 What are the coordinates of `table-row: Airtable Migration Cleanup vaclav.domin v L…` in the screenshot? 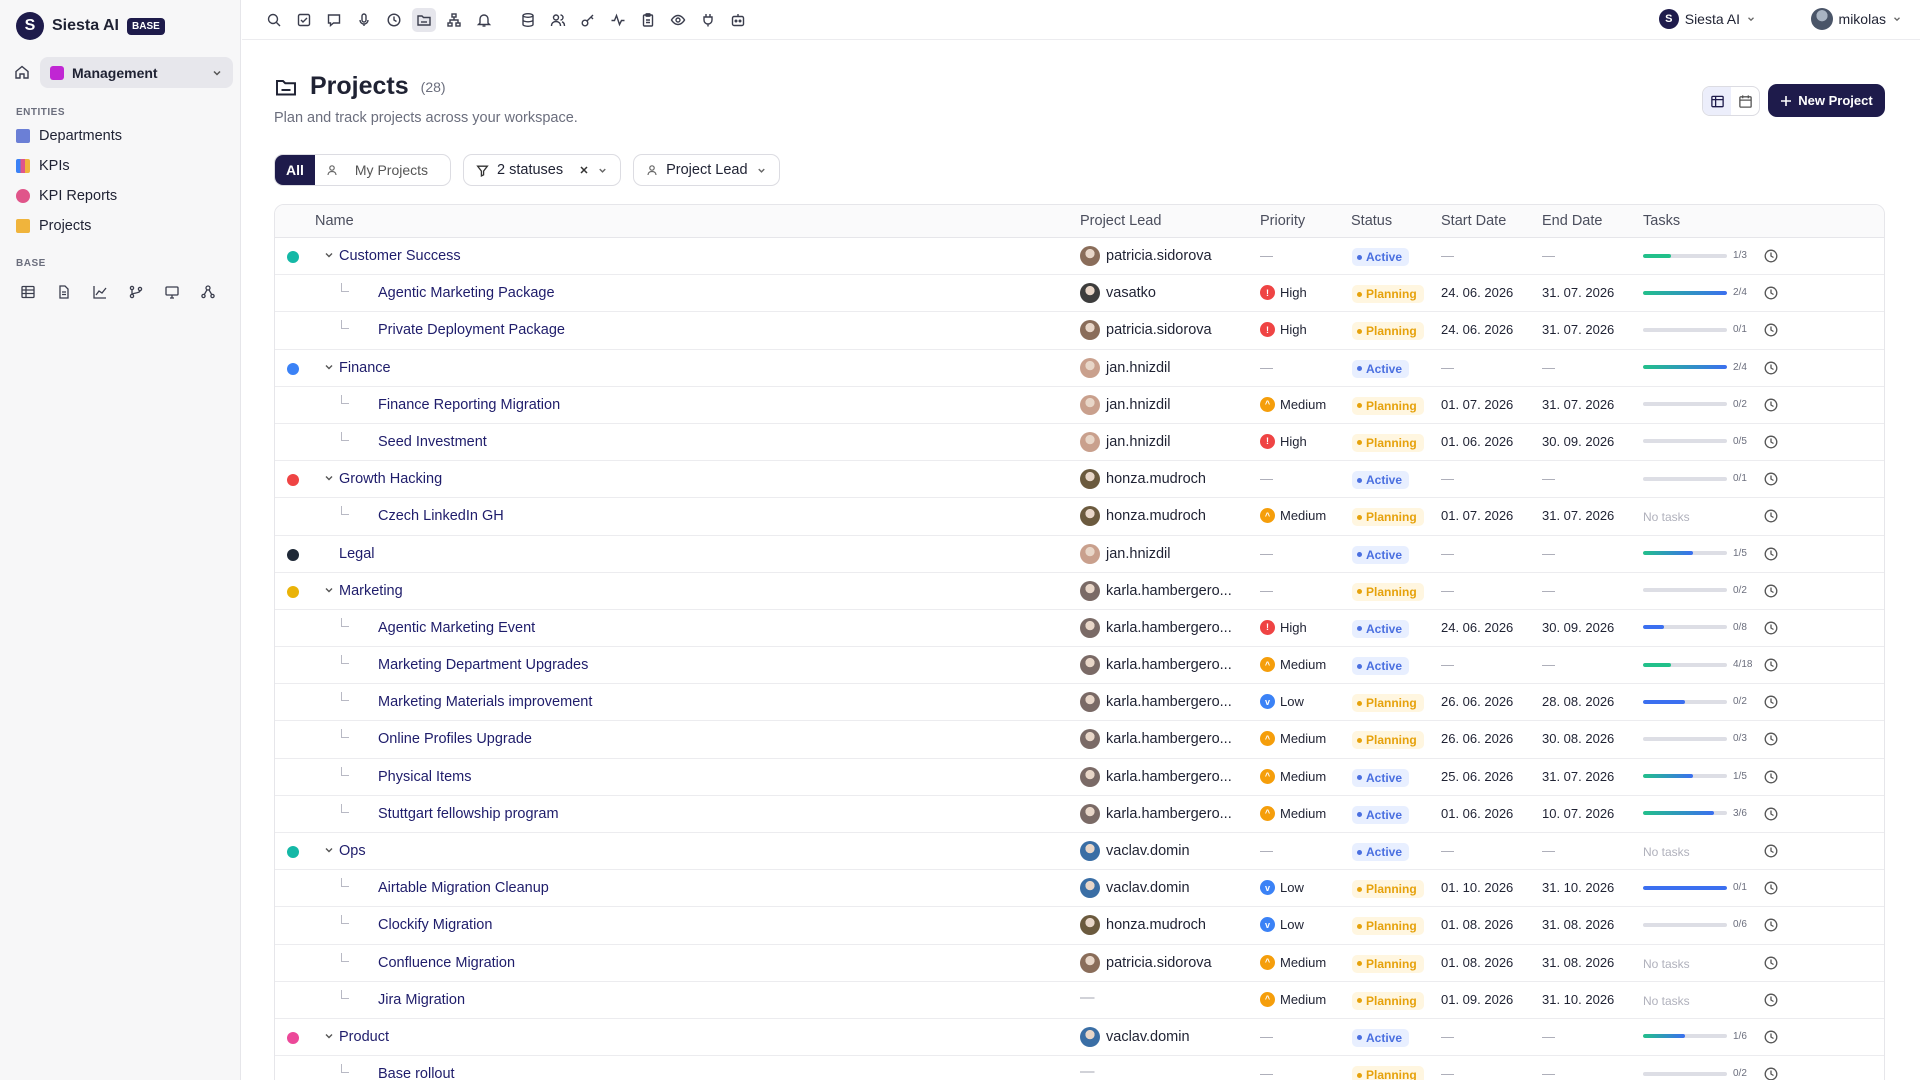 It's located at (1079, 889).